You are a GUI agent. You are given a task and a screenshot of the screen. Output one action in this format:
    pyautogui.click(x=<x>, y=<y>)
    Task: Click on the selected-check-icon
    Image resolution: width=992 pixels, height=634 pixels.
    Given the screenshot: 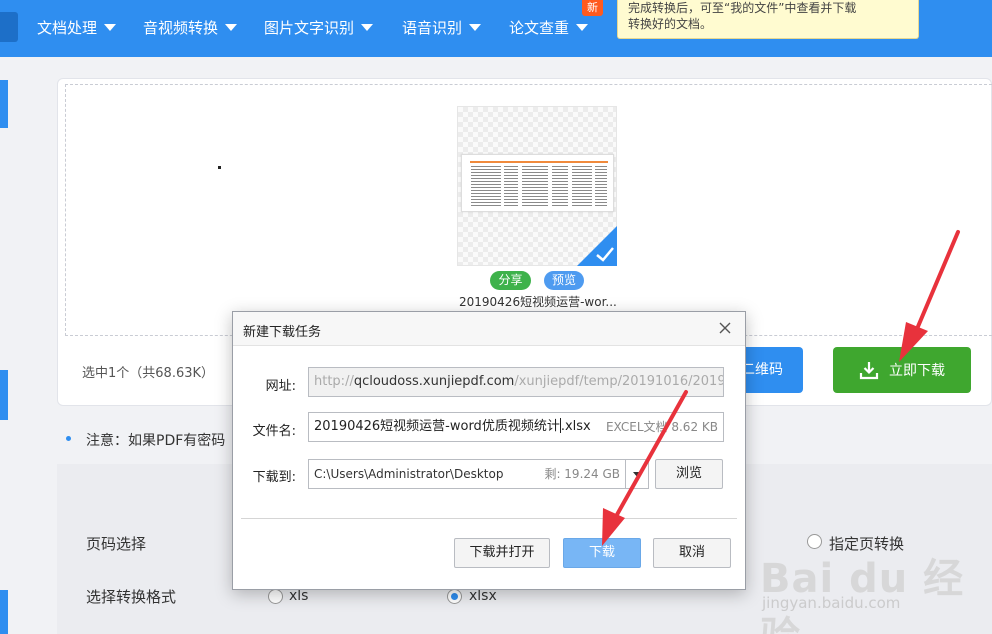 What is the action you would take?
    pyautogui.click(x=597, y=246)
    